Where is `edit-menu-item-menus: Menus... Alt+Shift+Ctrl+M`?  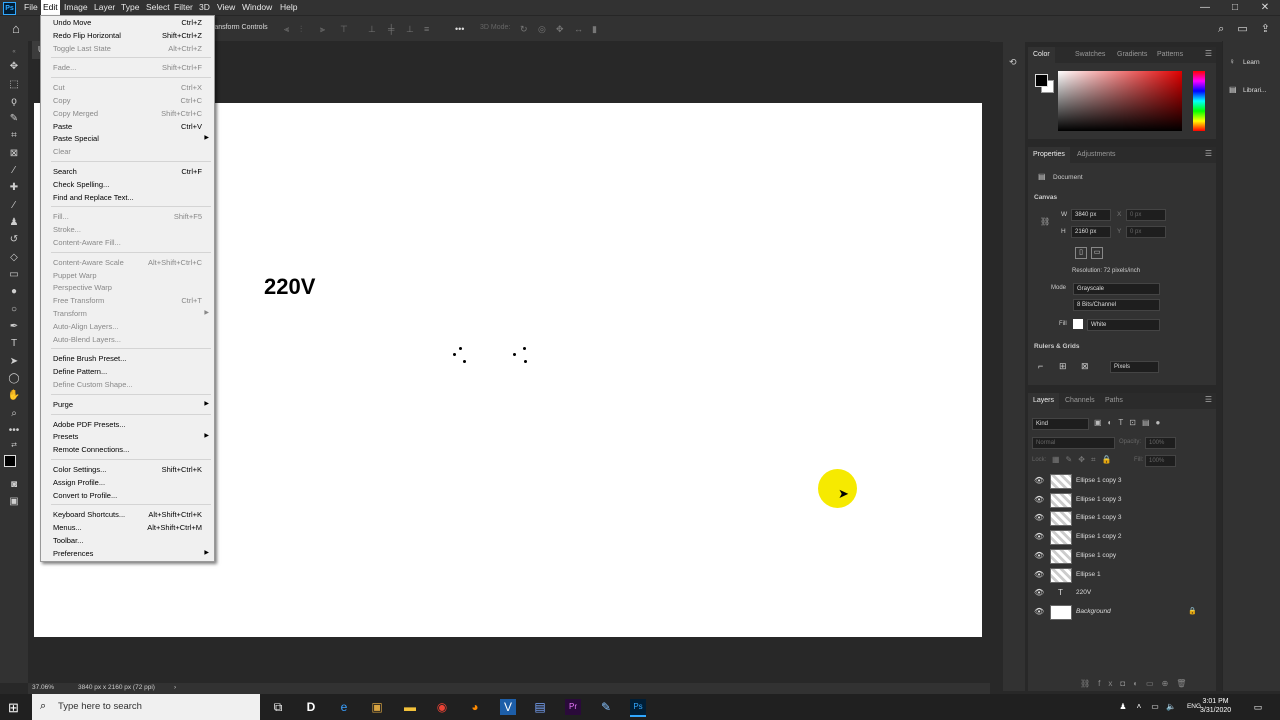 edit-menu-item-menus: Menus... Alt+Shift+Ctrl+M is located at coordinates (127, 527).